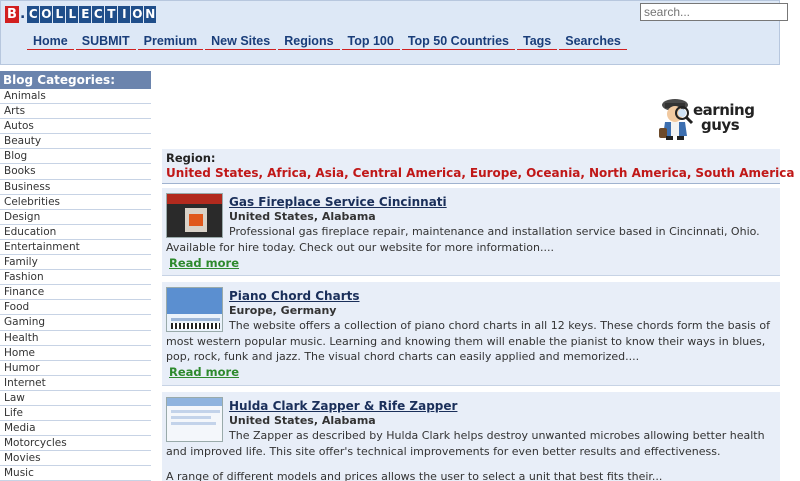 The image size is (800, 481). What do you see at coordinates (105, 42) in the screenshot?
I see `nav-link-submit: SUBMIT` at bounding box center [105, 42].